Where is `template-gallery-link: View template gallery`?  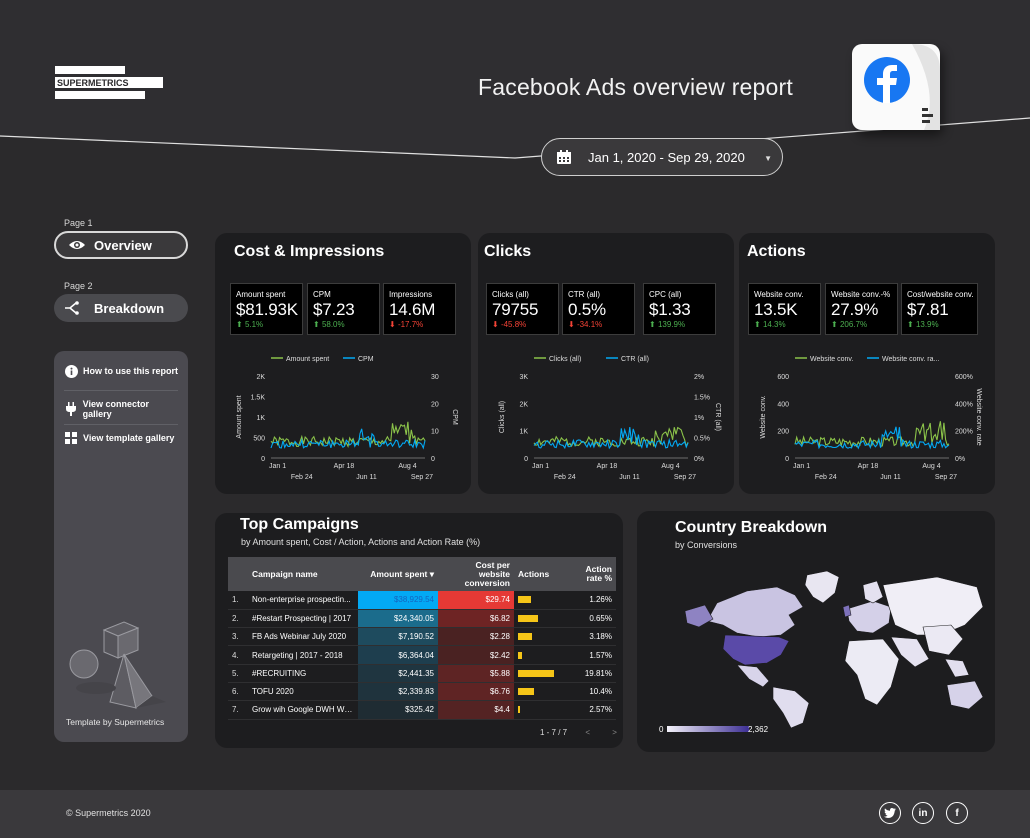
template-gallery-link: View template gallery is located at coordinates (121, 438).